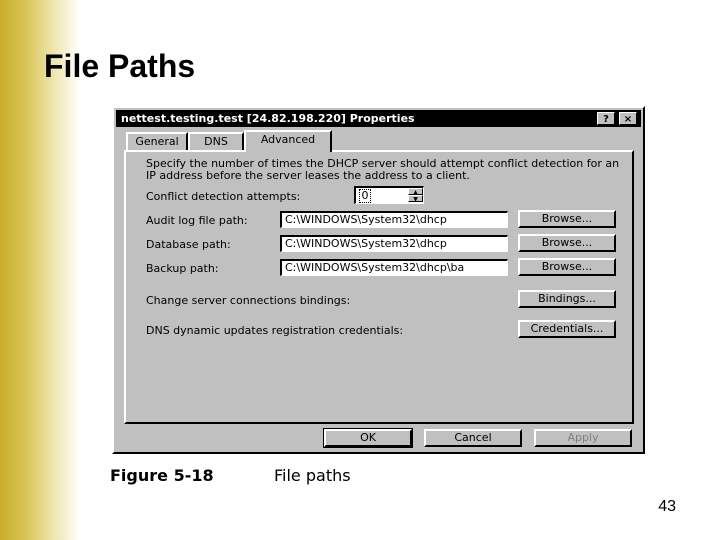 The height and width of the screenshot is (540, 720). I want to click on audit-log-path-input: C:\WINDOWS\System32\dhcp, so click(394, 219).